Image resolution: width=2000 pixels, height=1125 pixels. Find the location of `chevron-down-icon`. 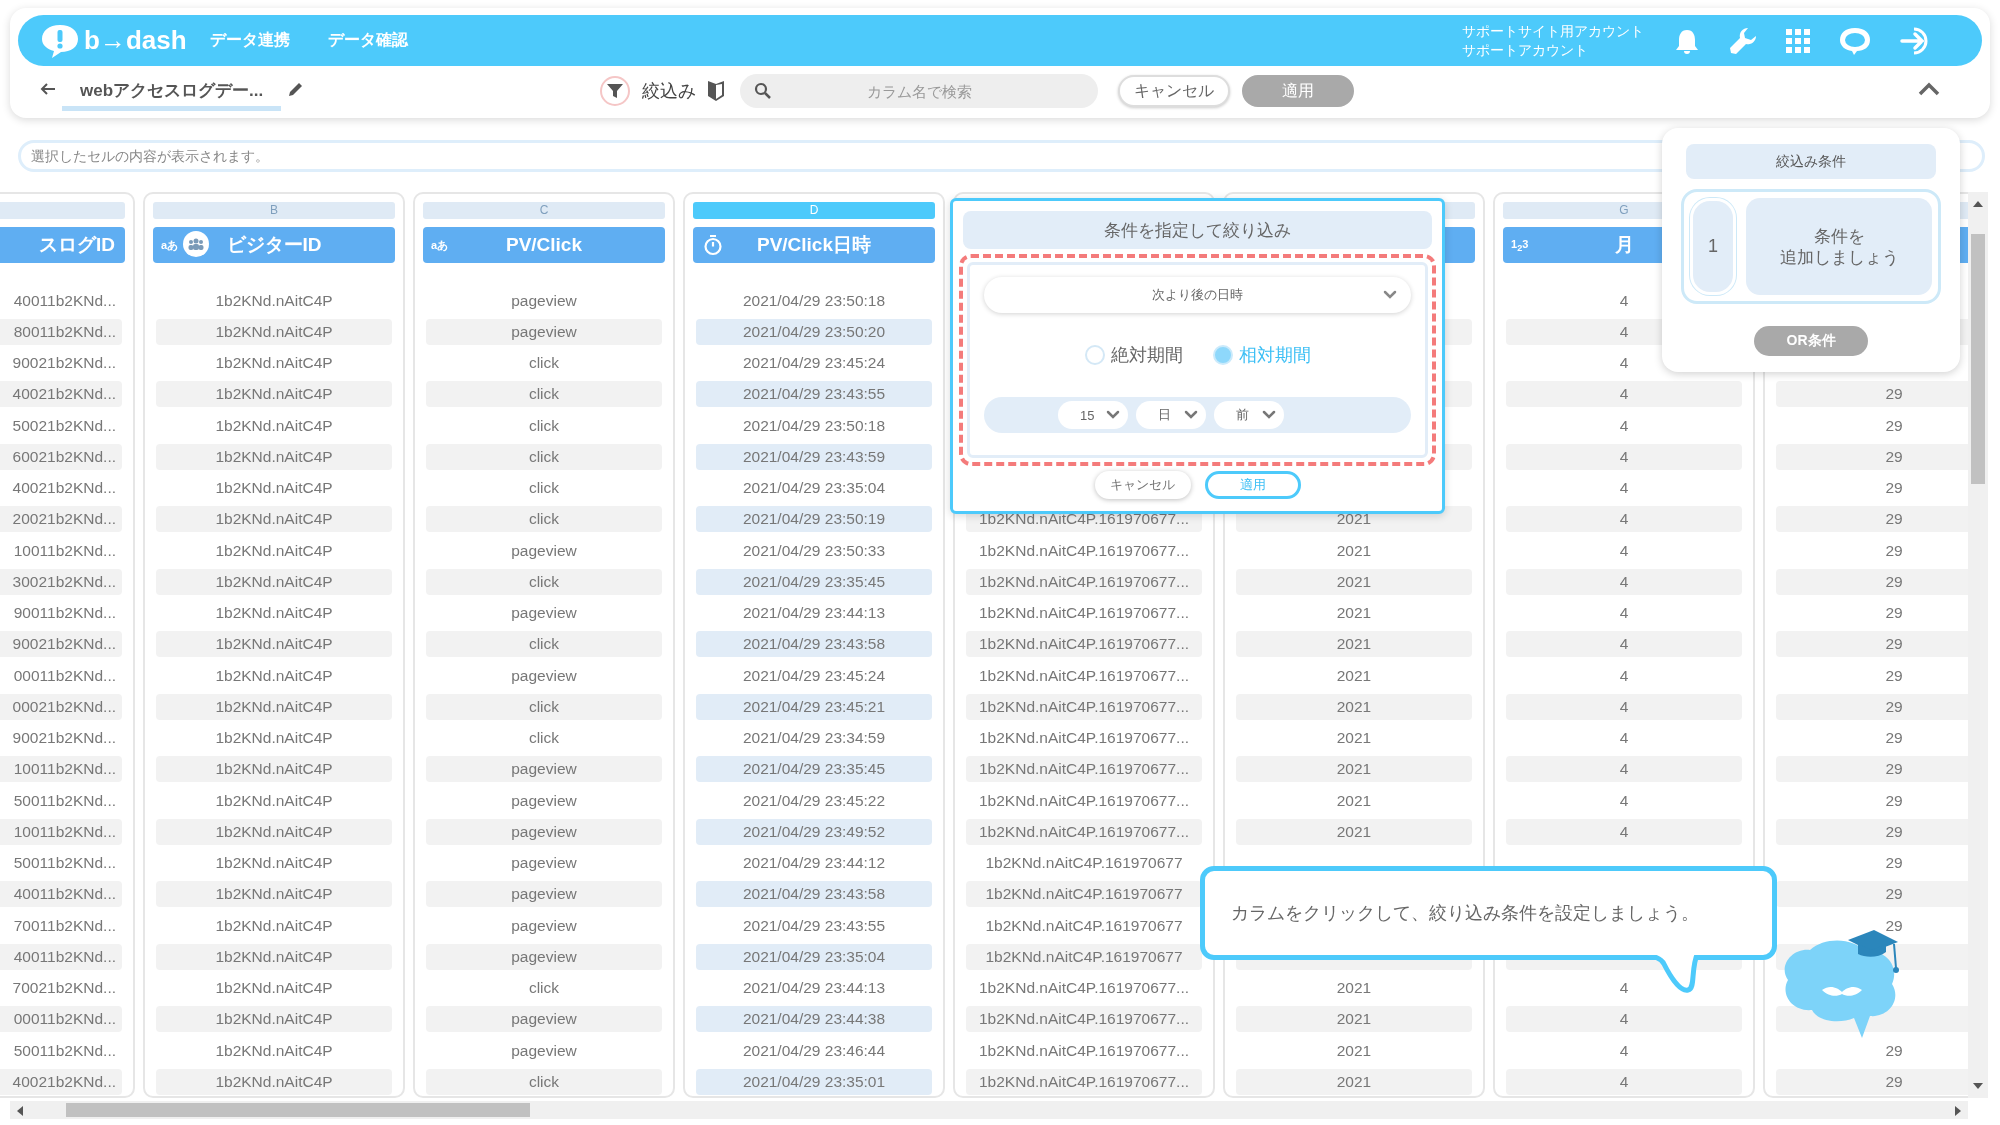

chevron-down-icon is located at coordinates (1269, 415).